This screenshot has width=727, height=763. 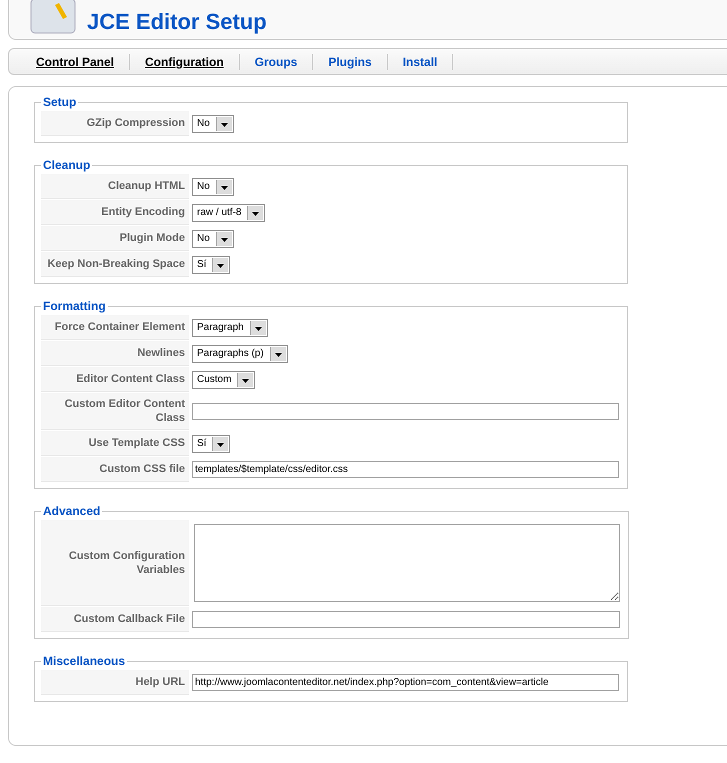 I want to click on field-label: Cleanup HTML, so click(x=115, y=186).